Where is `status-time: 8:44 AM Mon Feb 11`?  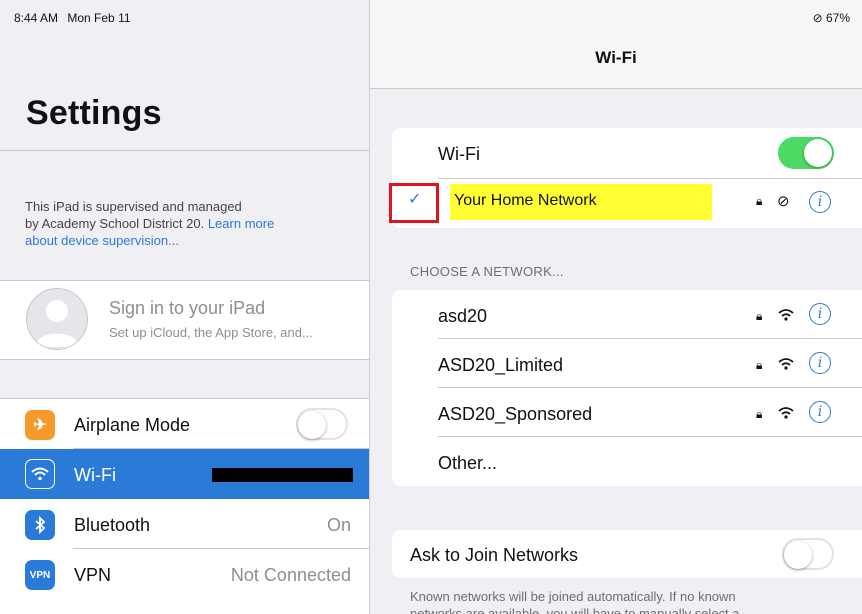
status-time: 8:44 AM Mon Feb 11 is located at coordinates (72, 18).